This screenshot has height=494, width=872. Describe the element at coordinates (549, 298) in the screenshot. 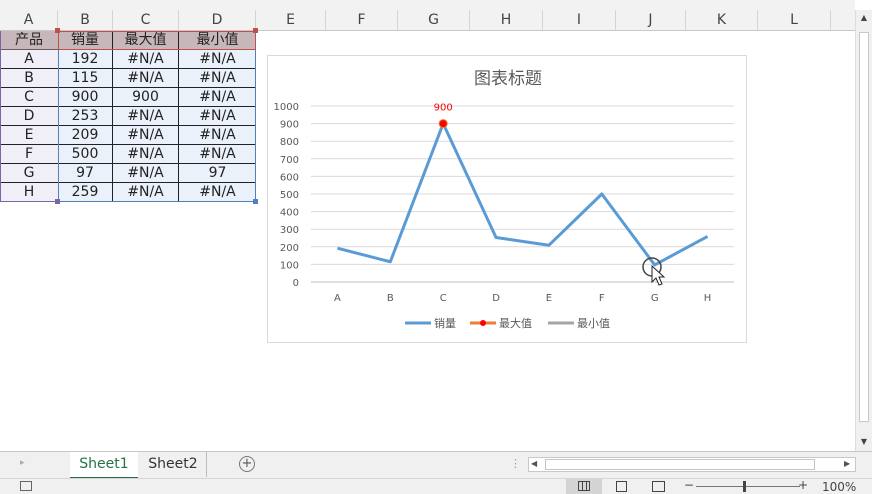

I see `x-tick-label: E` at that location.